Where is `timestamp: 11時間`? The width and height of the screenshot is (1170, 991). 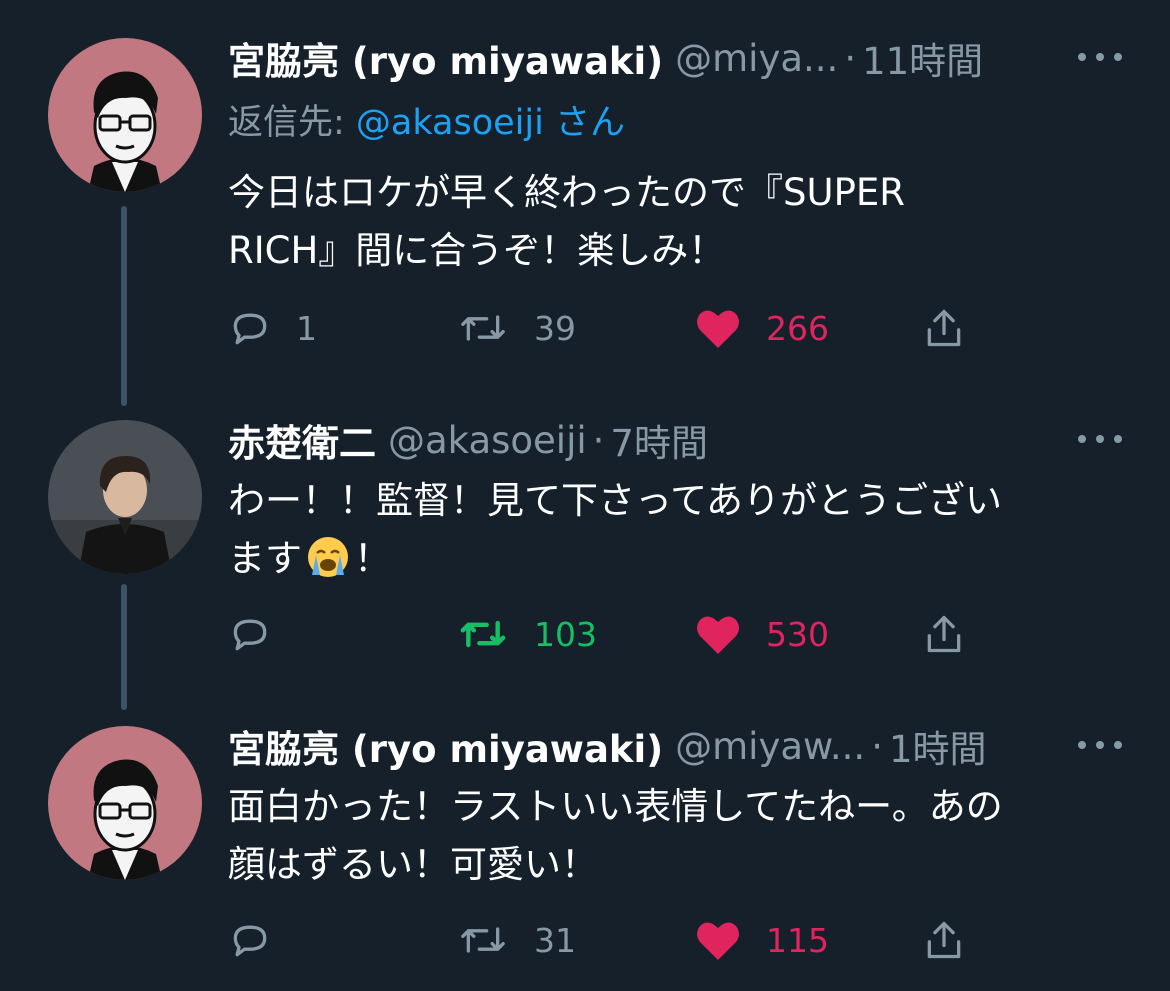 timestamp: 11時間 is located at coordinates (922, 58).